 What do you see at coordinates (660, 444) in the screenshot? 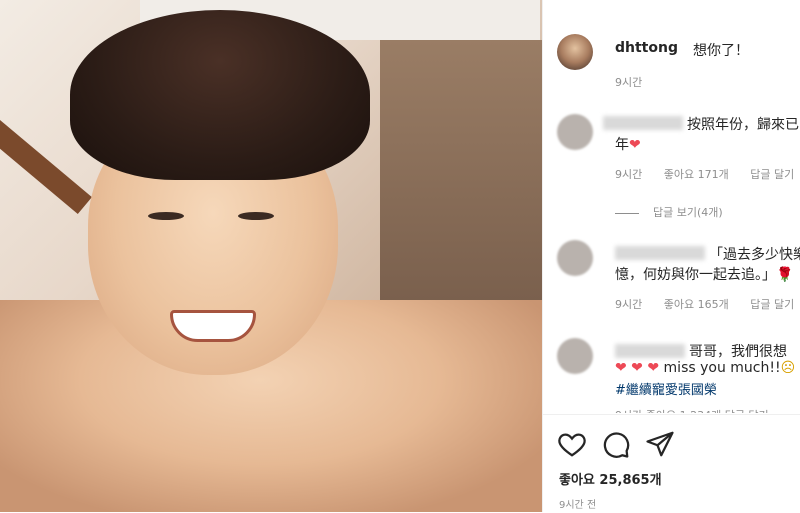
I see `paper-plane-icon` at bounding box center [660, 444].